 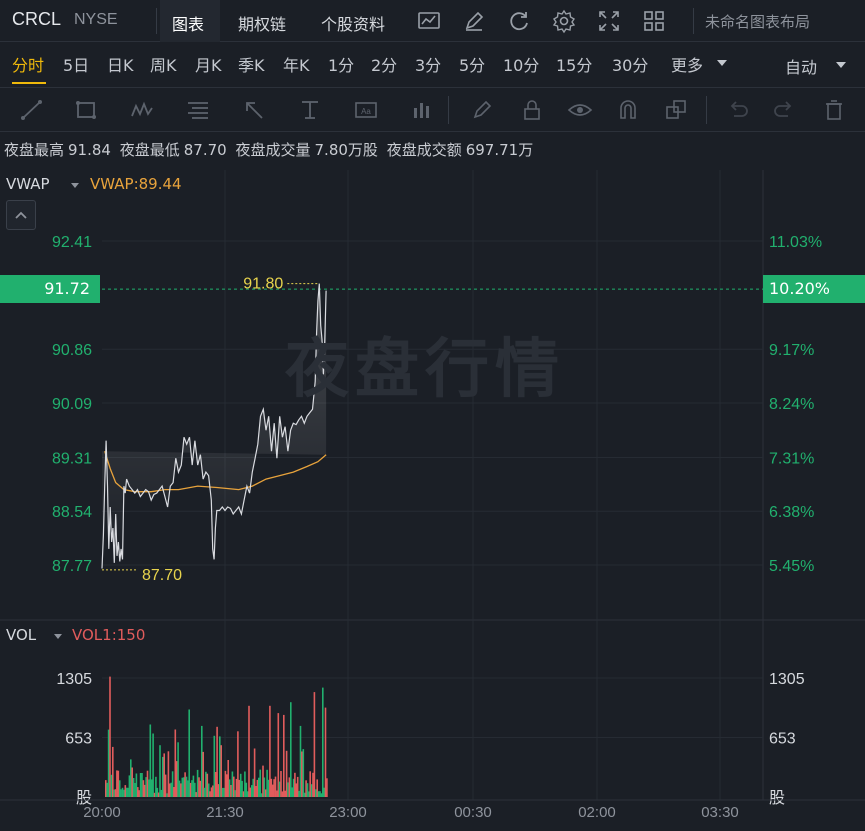 What do you see at coordinates (814, 289) in the screenshot?
I see `current-percent-tag: 10.20%` at bounding box center [814, 289].